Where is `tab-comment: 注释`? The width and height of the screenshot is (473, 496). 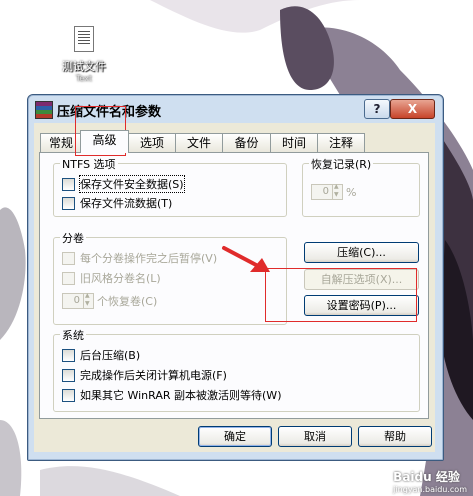
tab-comment: 注释 is located at coordinates (341, 142).